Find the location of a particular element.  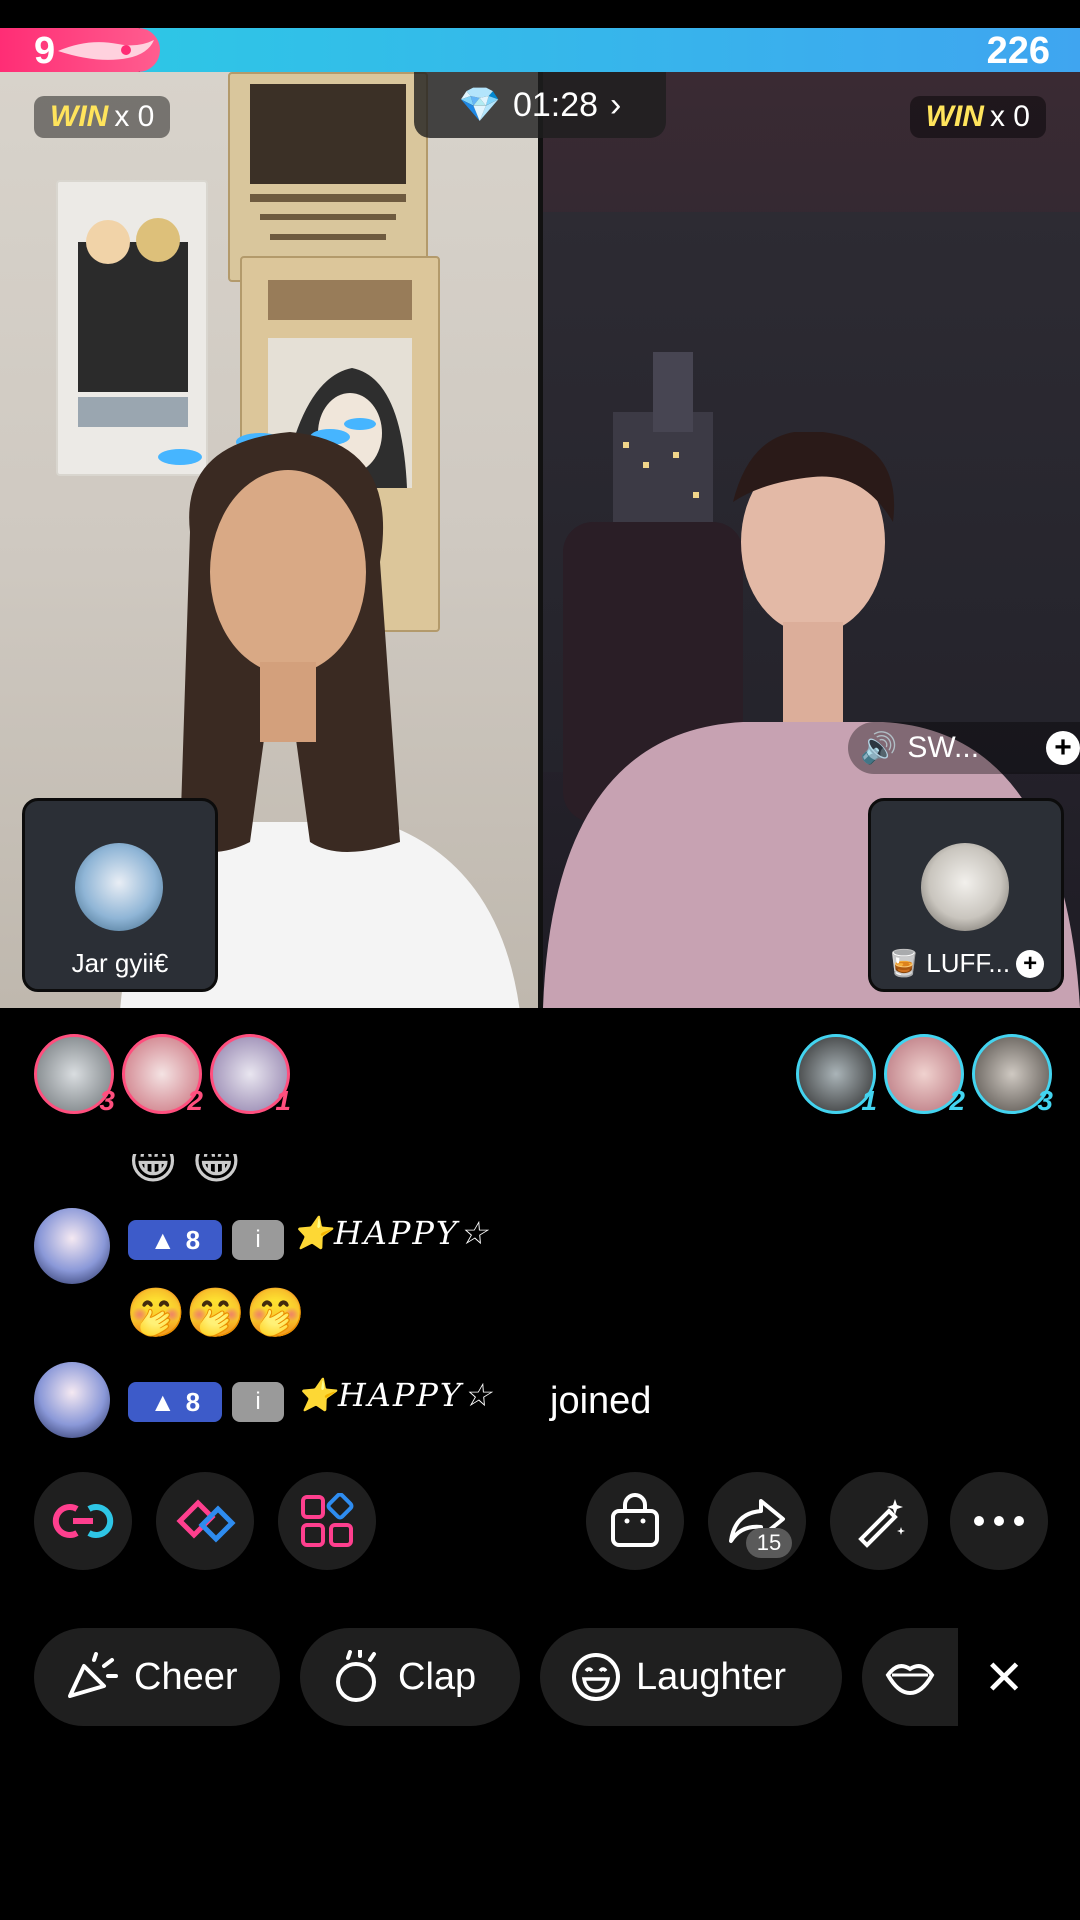

sound-pill: 🔊 SW... + is located at coordinates (964, 748).